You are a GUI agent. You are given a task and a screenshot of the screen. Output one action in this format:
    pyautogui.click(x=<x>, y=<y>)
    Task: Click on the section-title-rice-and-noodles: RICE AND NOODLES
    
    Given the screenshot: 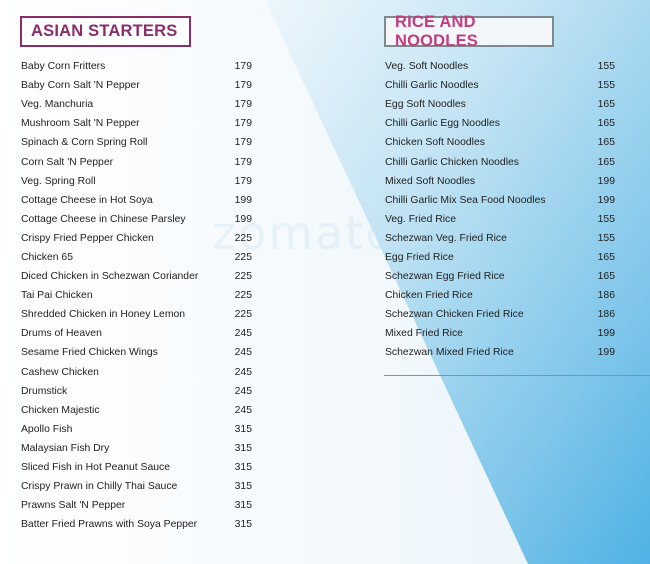 What is the action you would take?
    pyautogui.click(x=469, y=31)
    